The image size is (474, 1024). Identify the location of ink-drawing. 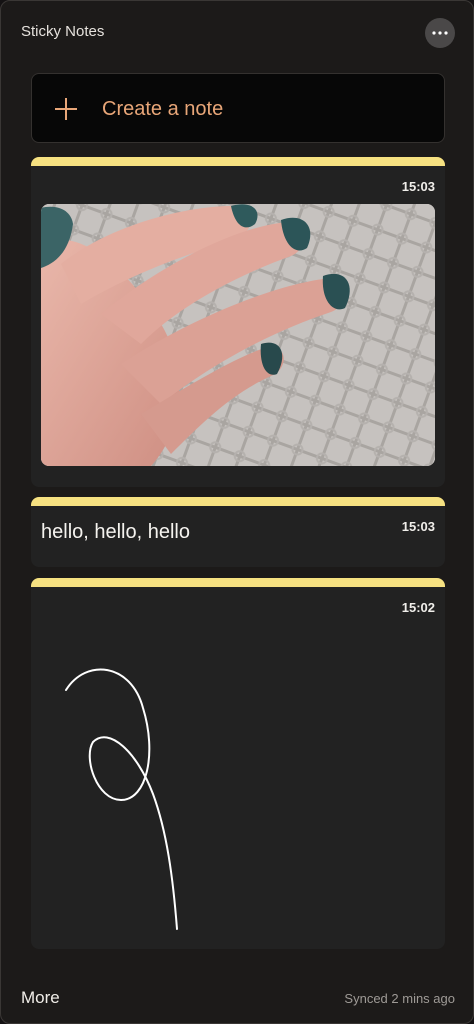
(121, 799).